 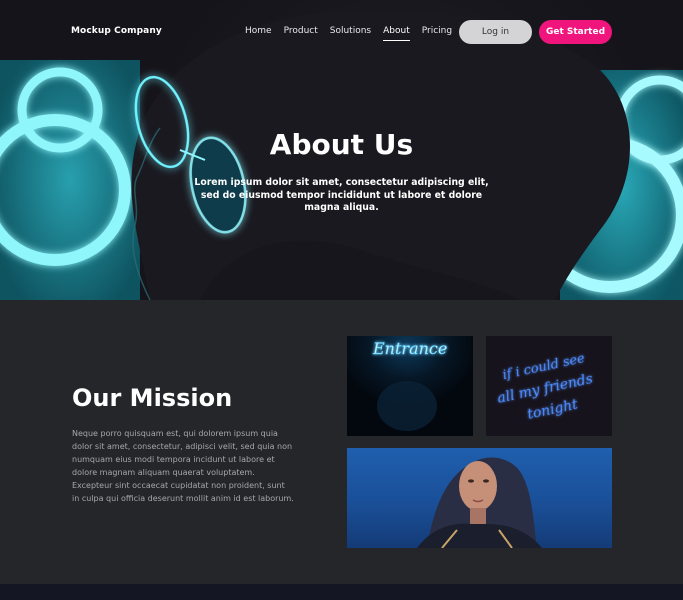 I want to click on footer-strip, so click(x=341, y=592).